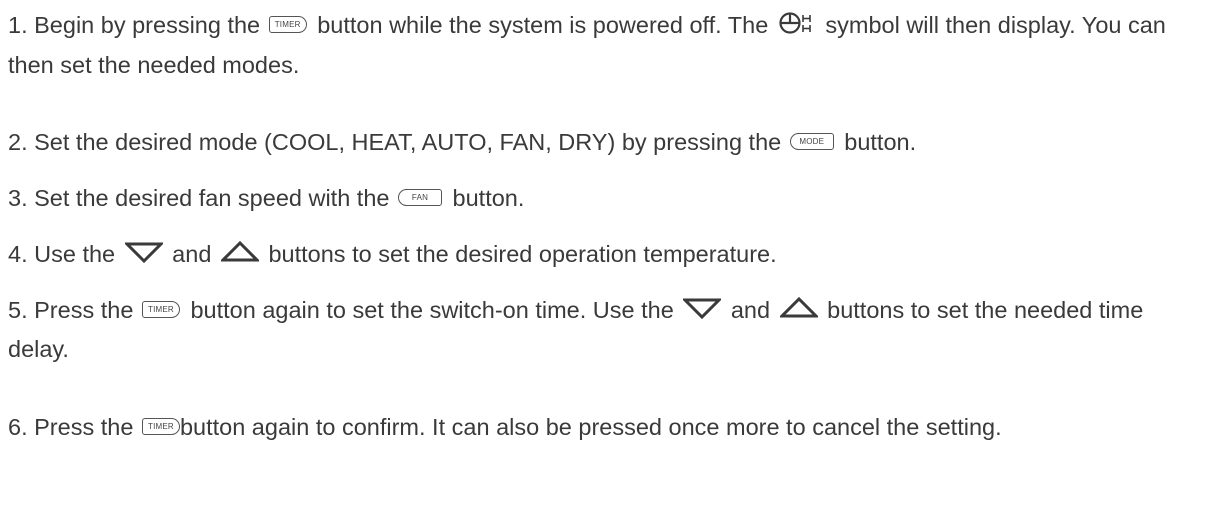 The height and width of the screenshot is (505, 1214). I want to click on fan-button-icon: FAN, so click(420, 197).